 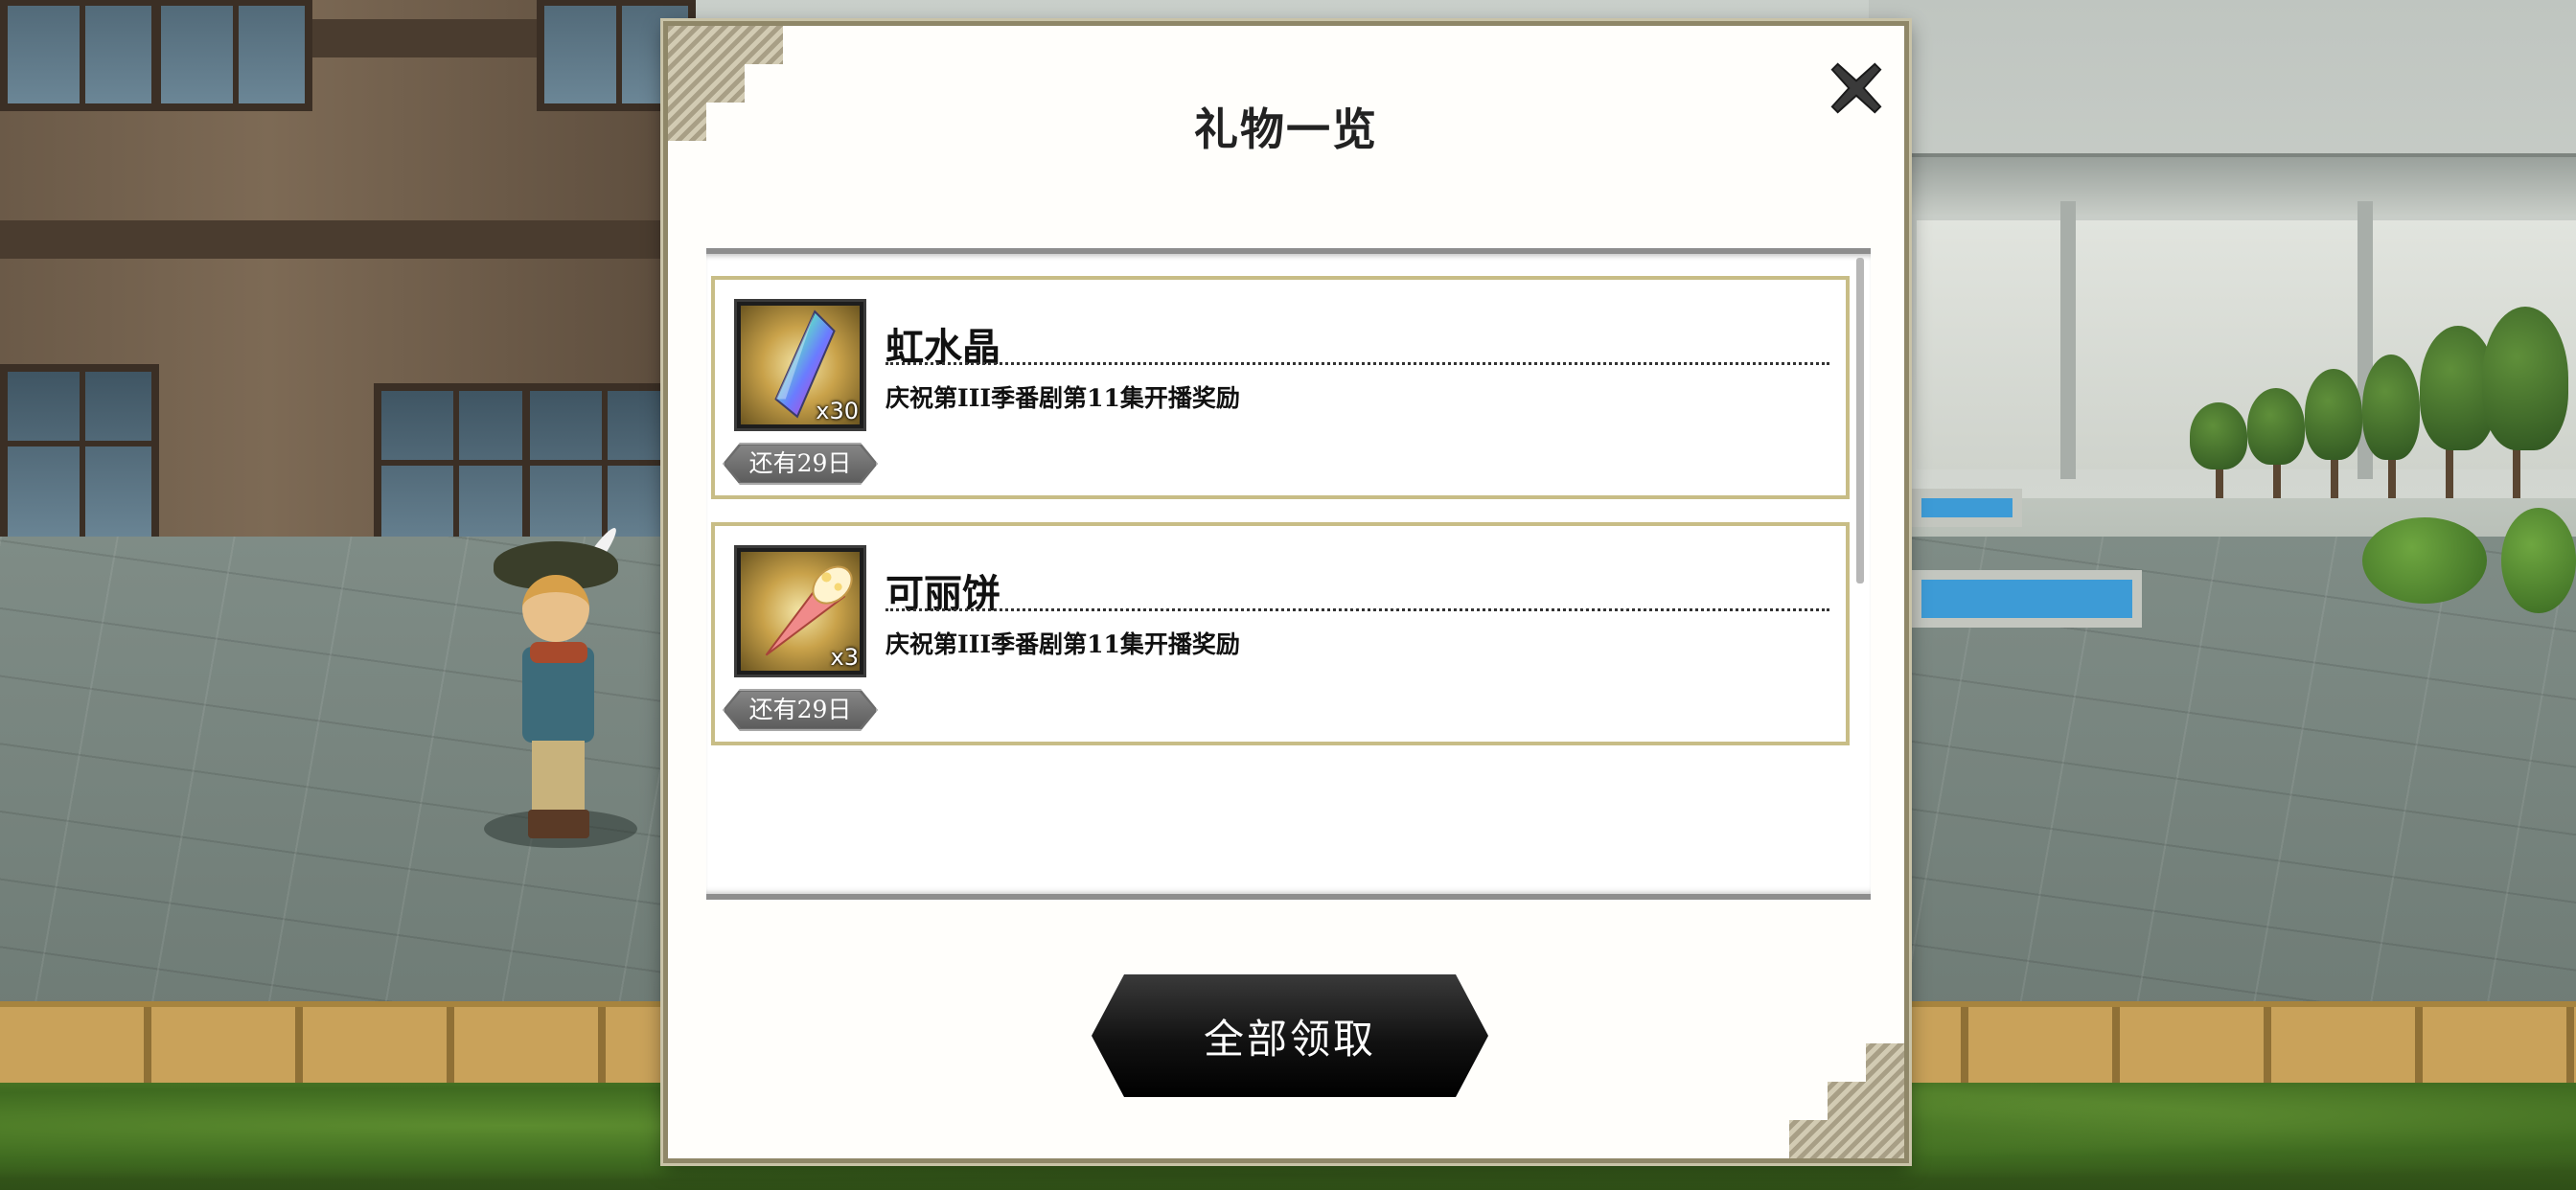 What do you see at coordinates (800, 365) in the screenshot?
I see `rainbow-crystal-icon: x30` at bounding box center [800, 365].